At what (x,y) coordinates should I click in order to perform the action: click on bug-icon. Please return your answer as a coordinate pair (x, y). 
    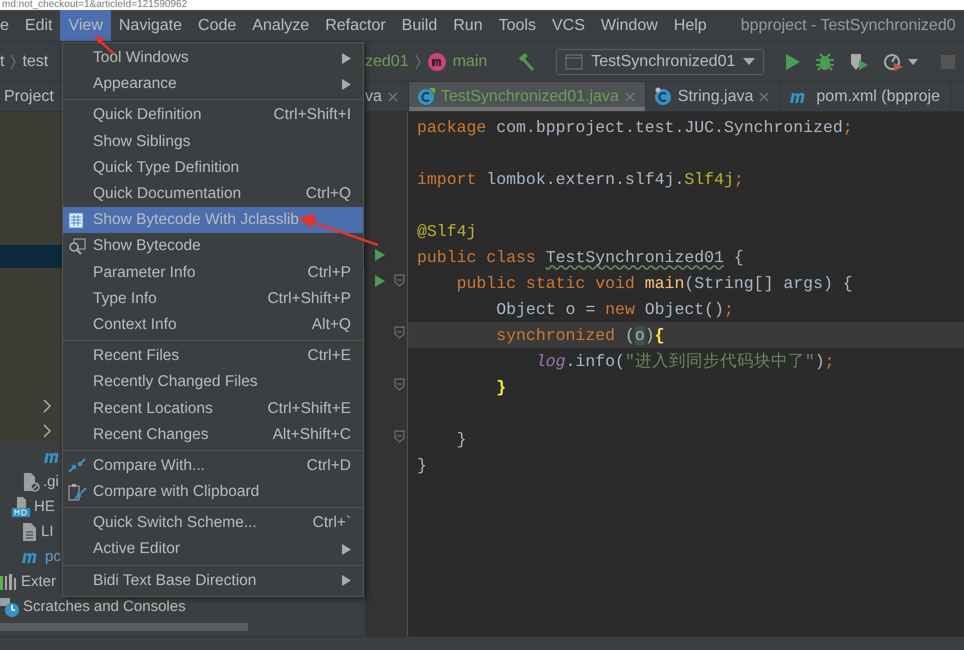
    Looking at the image, I should click on (825, 62).